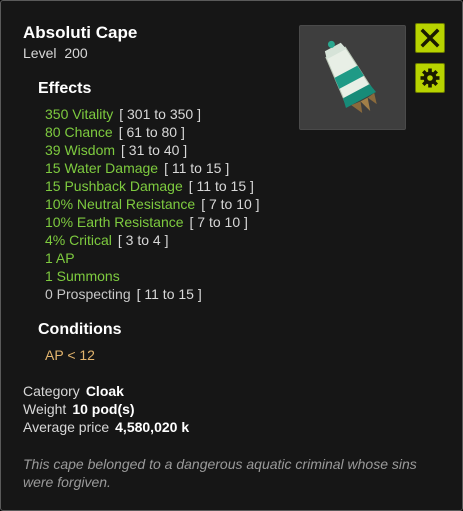 The width and height of the screenshot is (463, 511). Describe the element at coordinates (114, 186) in the screenshot. I see `effect-text: 15 Pushback Damage` at that location.